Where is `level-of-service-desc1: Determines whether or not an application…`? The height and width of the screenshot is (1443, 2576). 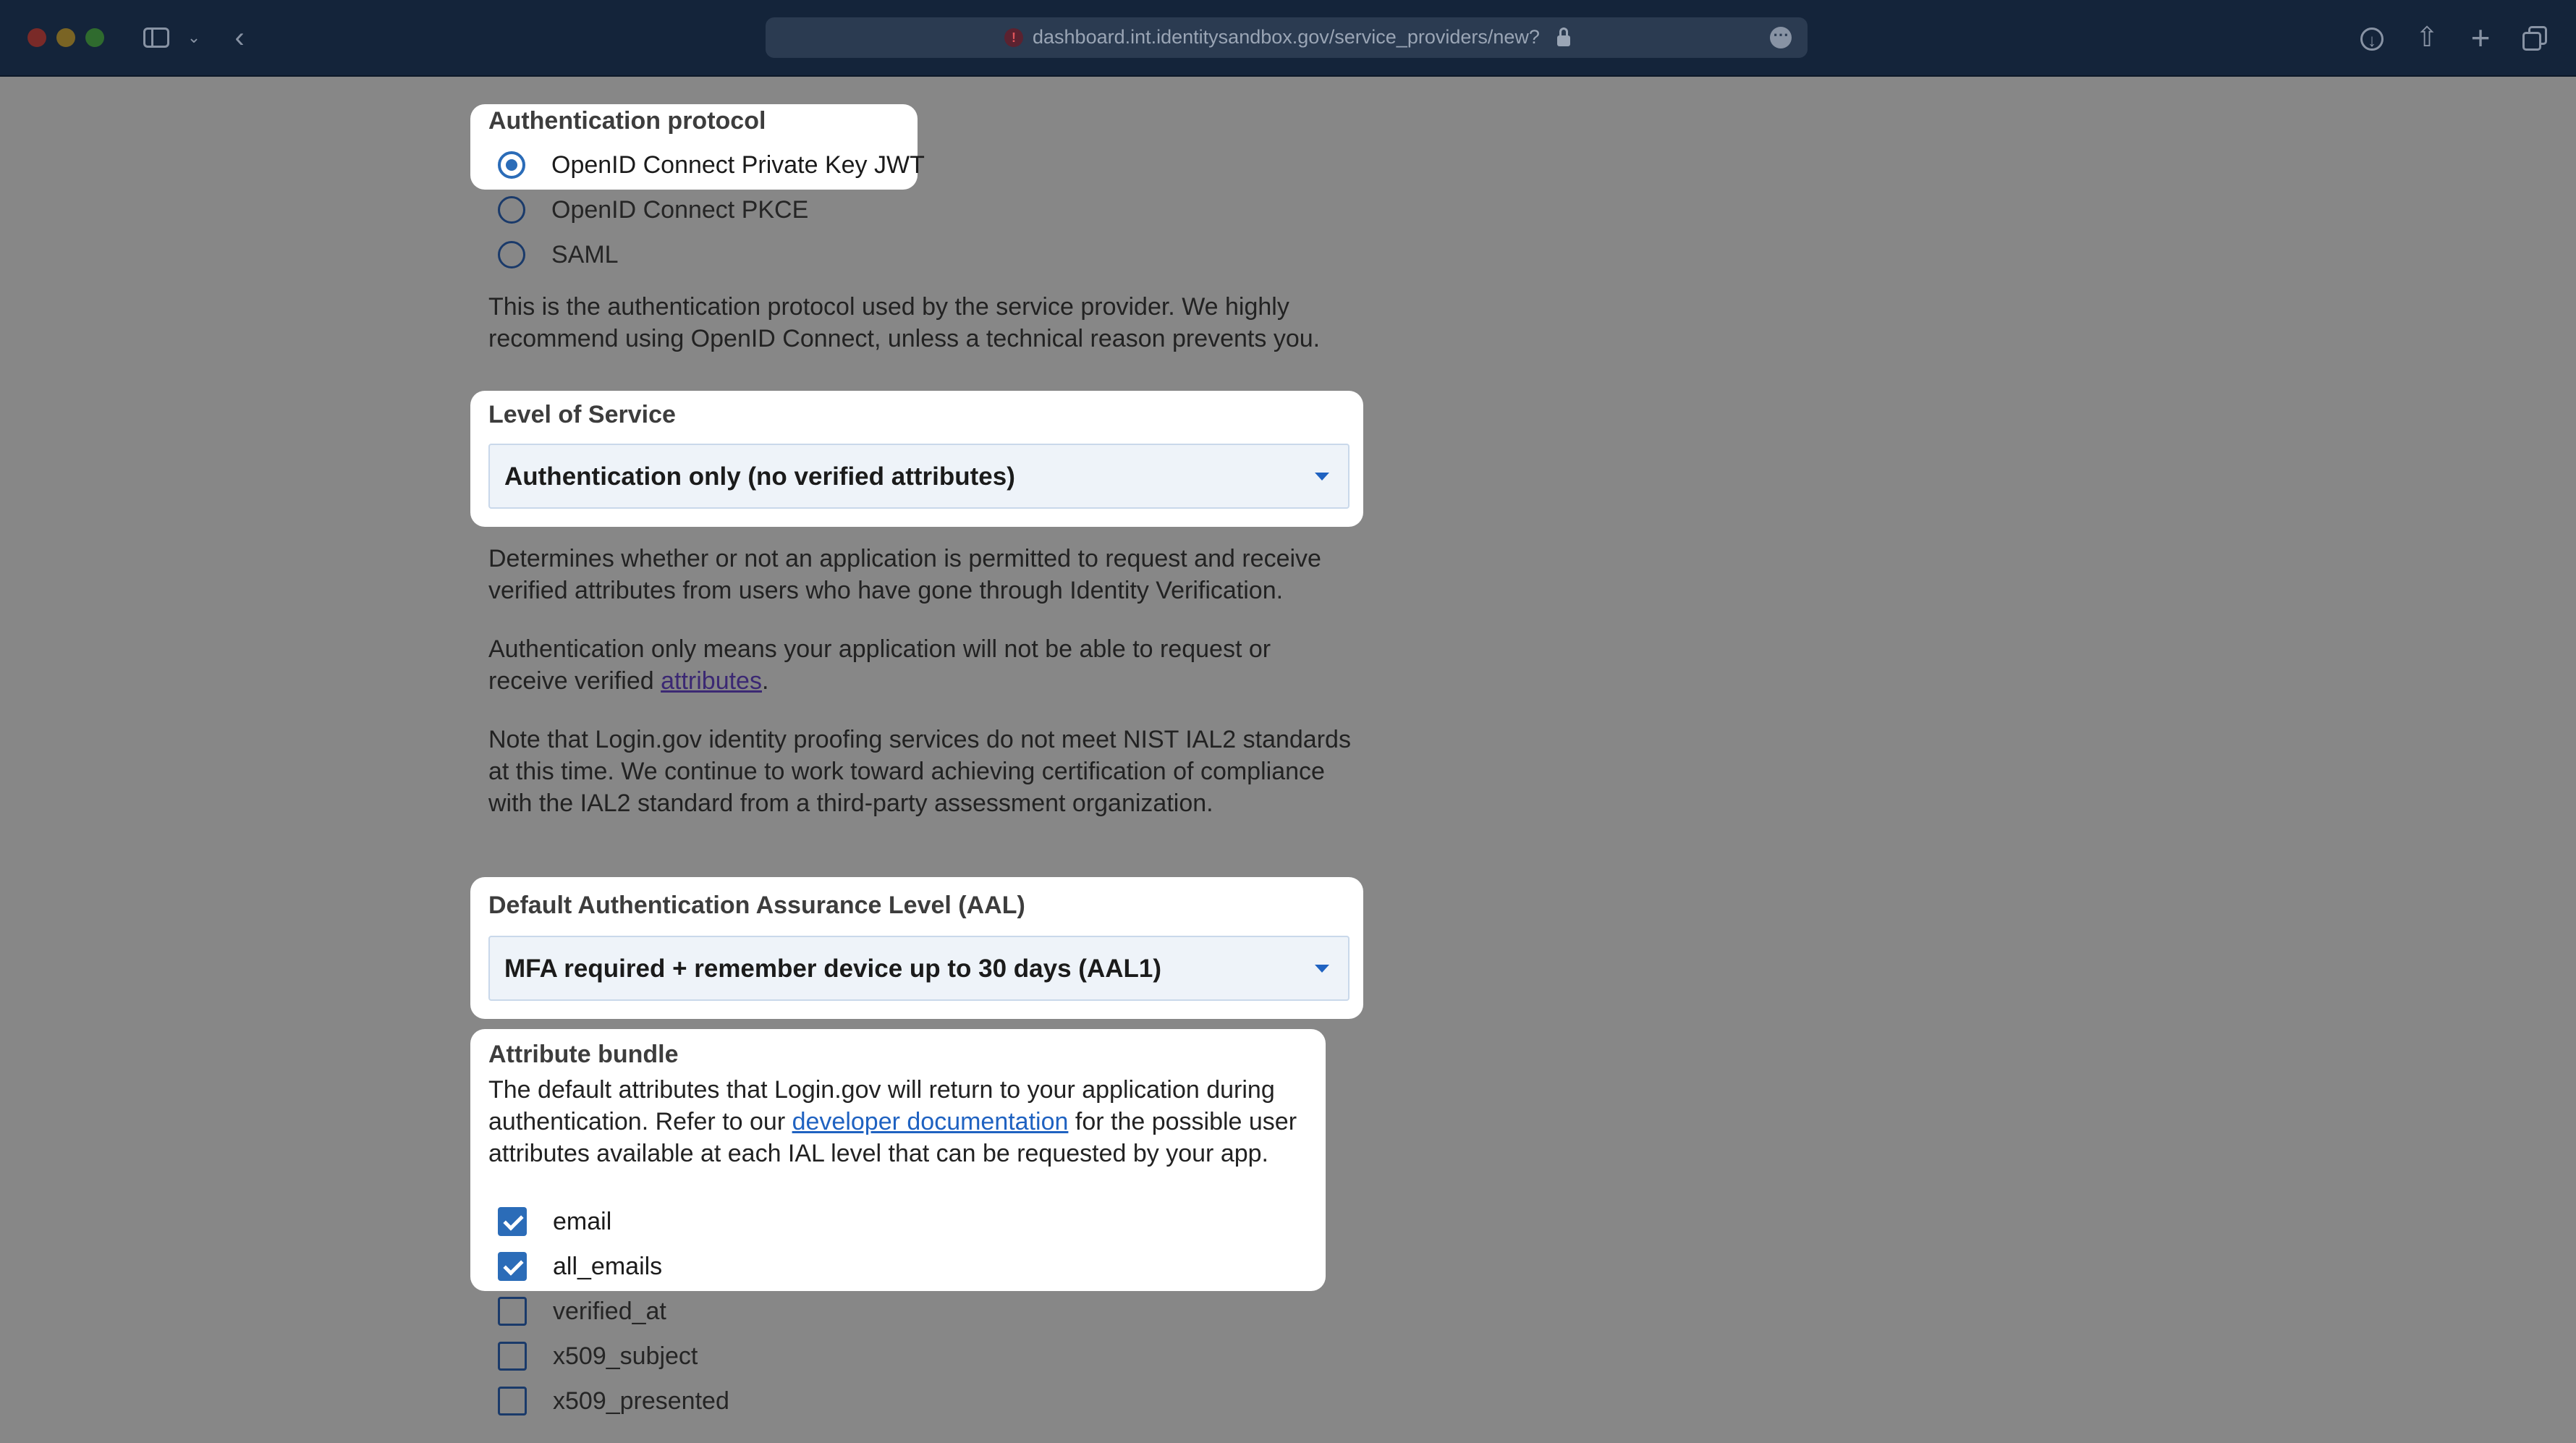
level-of-service-desc1: Determines whether or not an application… is located at coordinates (904, 574).